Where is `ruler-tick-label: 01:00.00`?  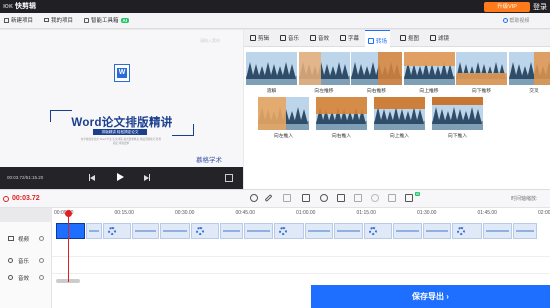 ruler-tick-label: 01:00.00 is located at coordinates (306, 213).